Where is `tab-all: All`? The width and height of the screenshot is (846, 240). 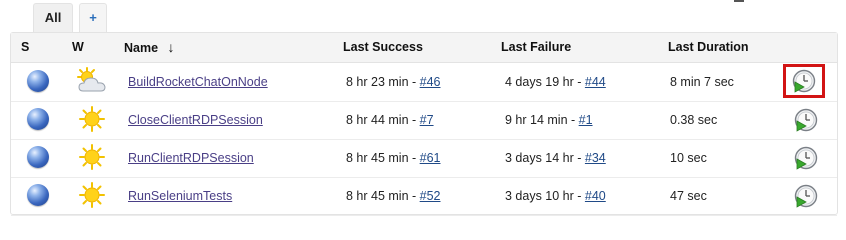 tab-all: All is located at coordinates (53, 17).